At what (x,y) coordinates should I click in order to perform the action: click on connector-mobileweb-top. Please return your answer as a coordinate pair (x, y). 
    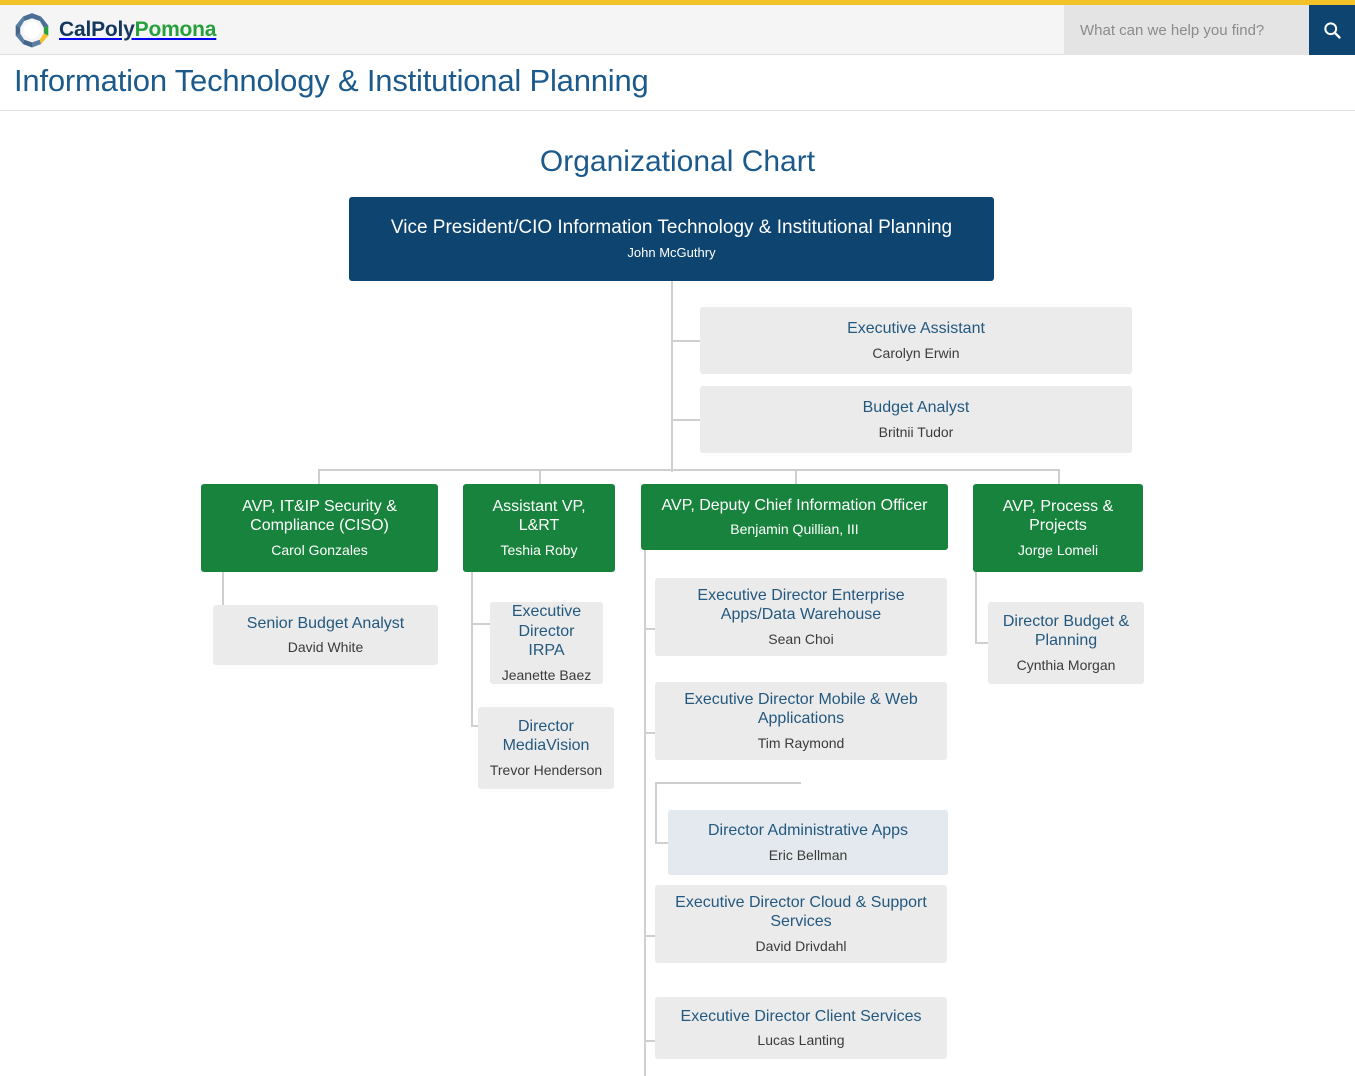
    Looking at the image, I should click on (728, 783).